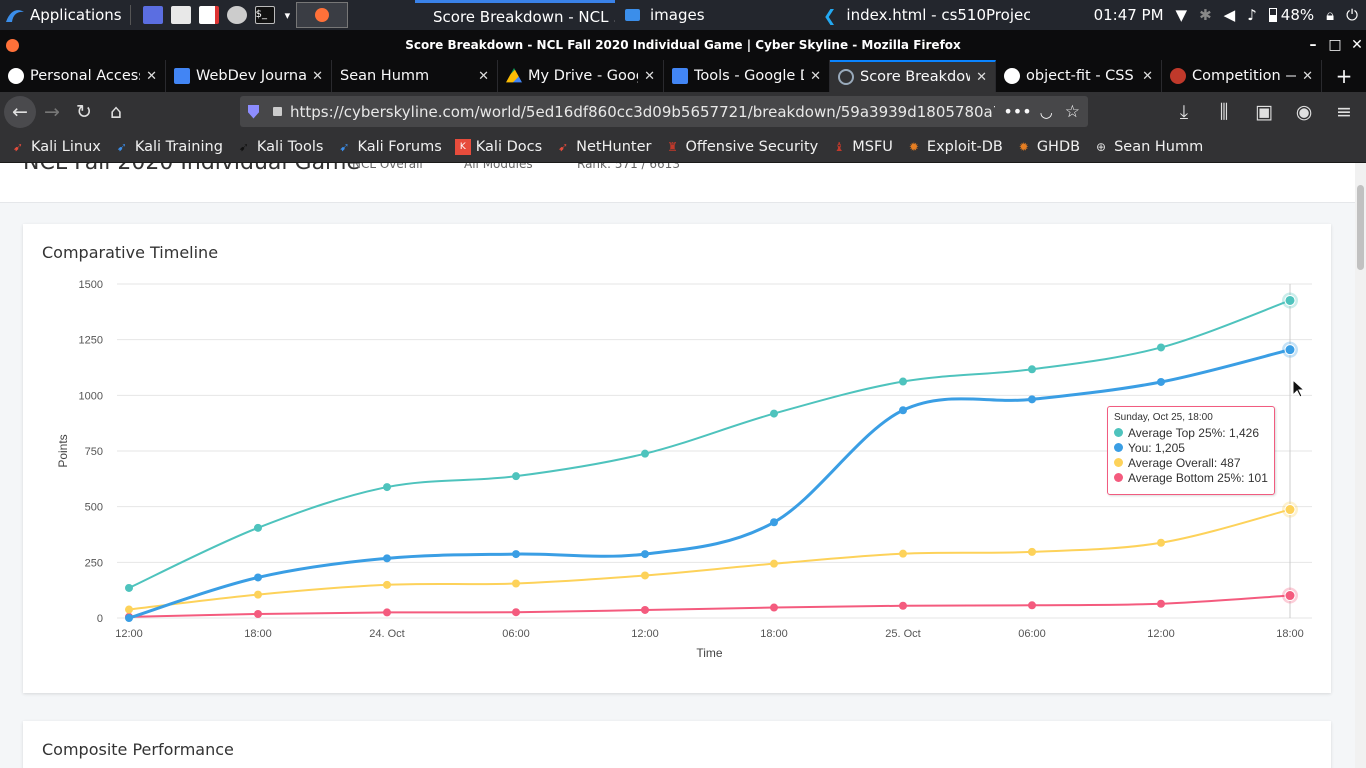 This screenshot has width=1366, height=768. I want to click on tab-personal-access: Personal Access ✕, so click(83, 76).